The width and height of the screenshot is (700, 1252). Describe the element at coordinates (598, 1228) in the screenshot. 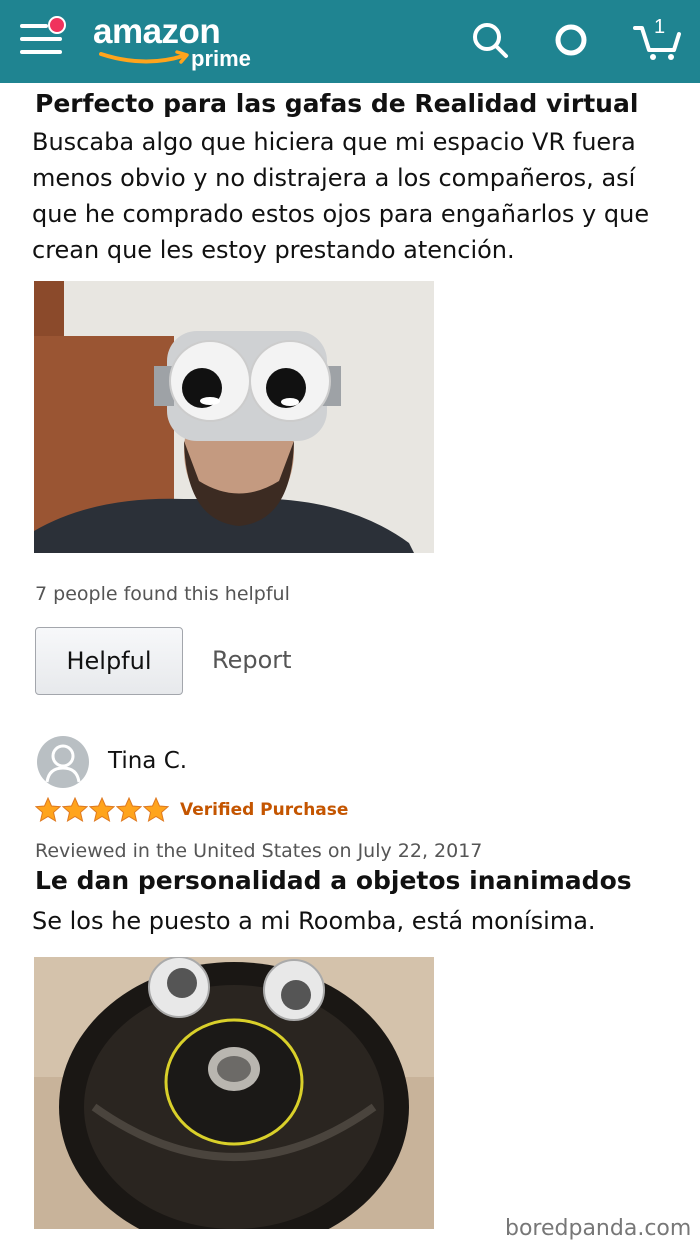

I see `watermark: boredpanda.com` at that location.